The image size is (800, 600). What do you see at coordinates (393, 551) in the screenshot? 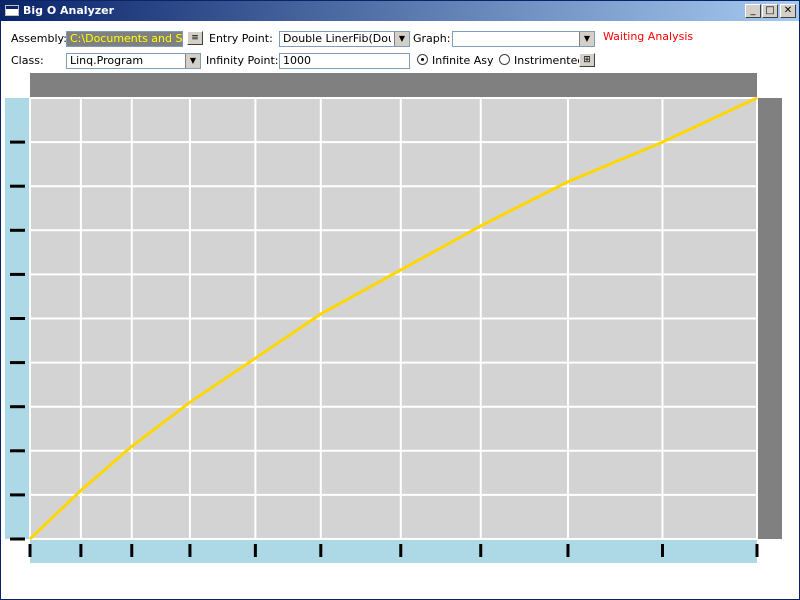
I see `x-axis-band` at bounding box center [393, 551].